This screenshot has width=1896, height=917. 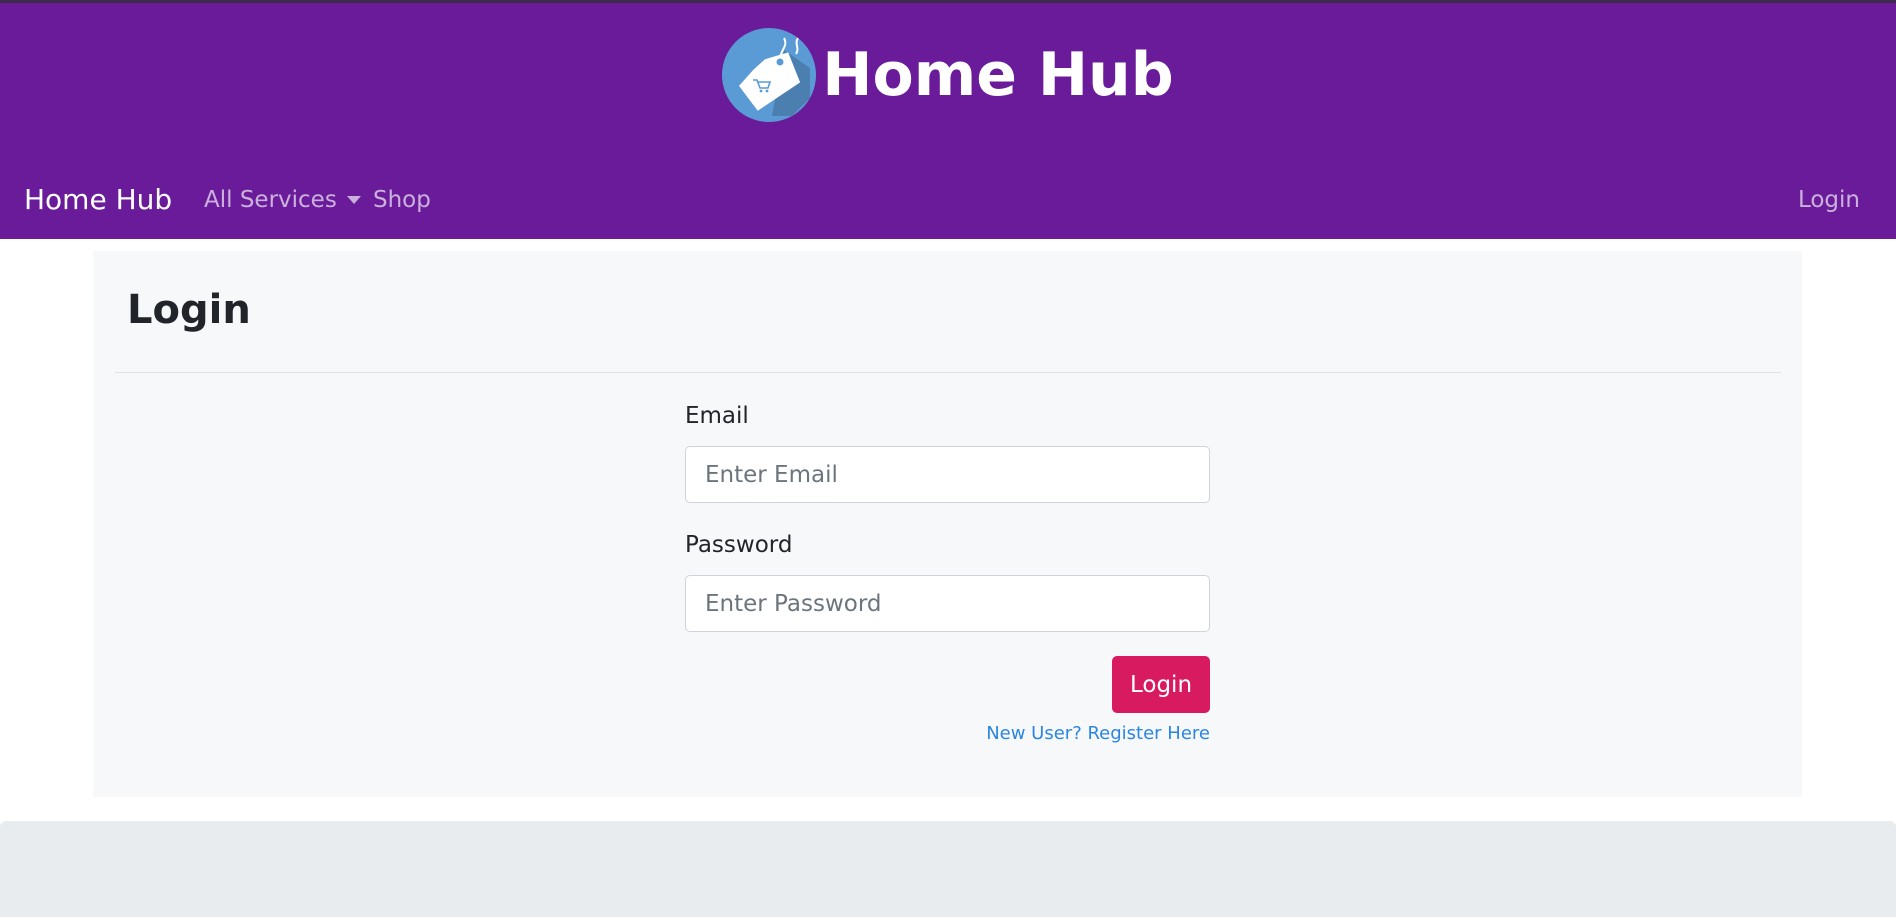 I want to click on nav-all-services-dropdown: All Services, so click(x=282, y=200).